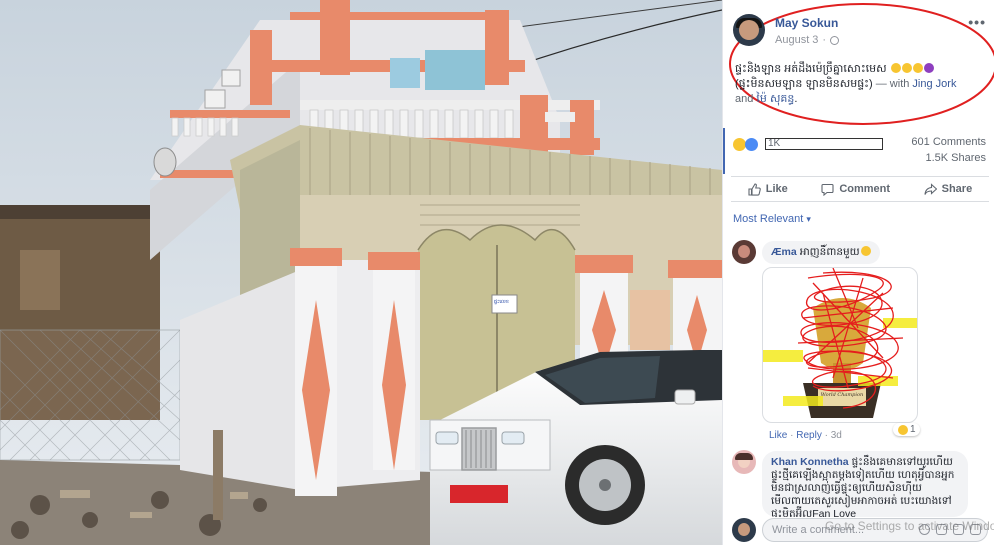 The width and height of the screenshot is (994, 545). What do you see at coordinates (827, 189) in the screenshot?
I see `comment-bubble-icon` at bounding box center [827, 189].